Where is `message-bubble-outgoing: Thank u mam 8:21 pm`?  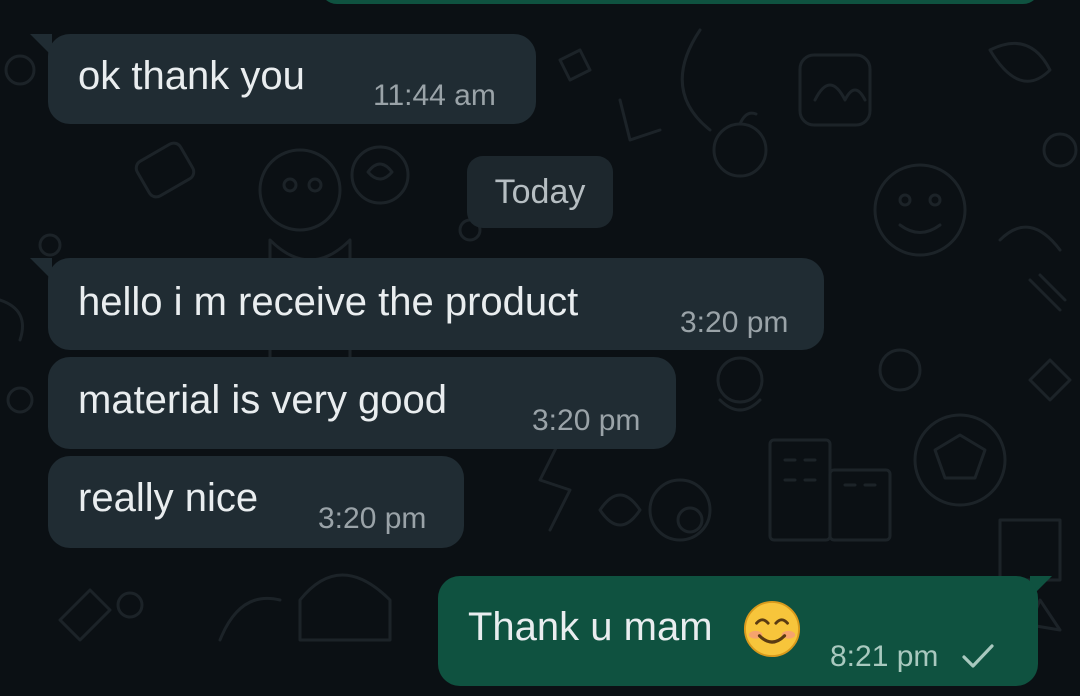 message-bubble-outgoing: Thank u mam 8:21 pm is located at coordinates (738, 631).